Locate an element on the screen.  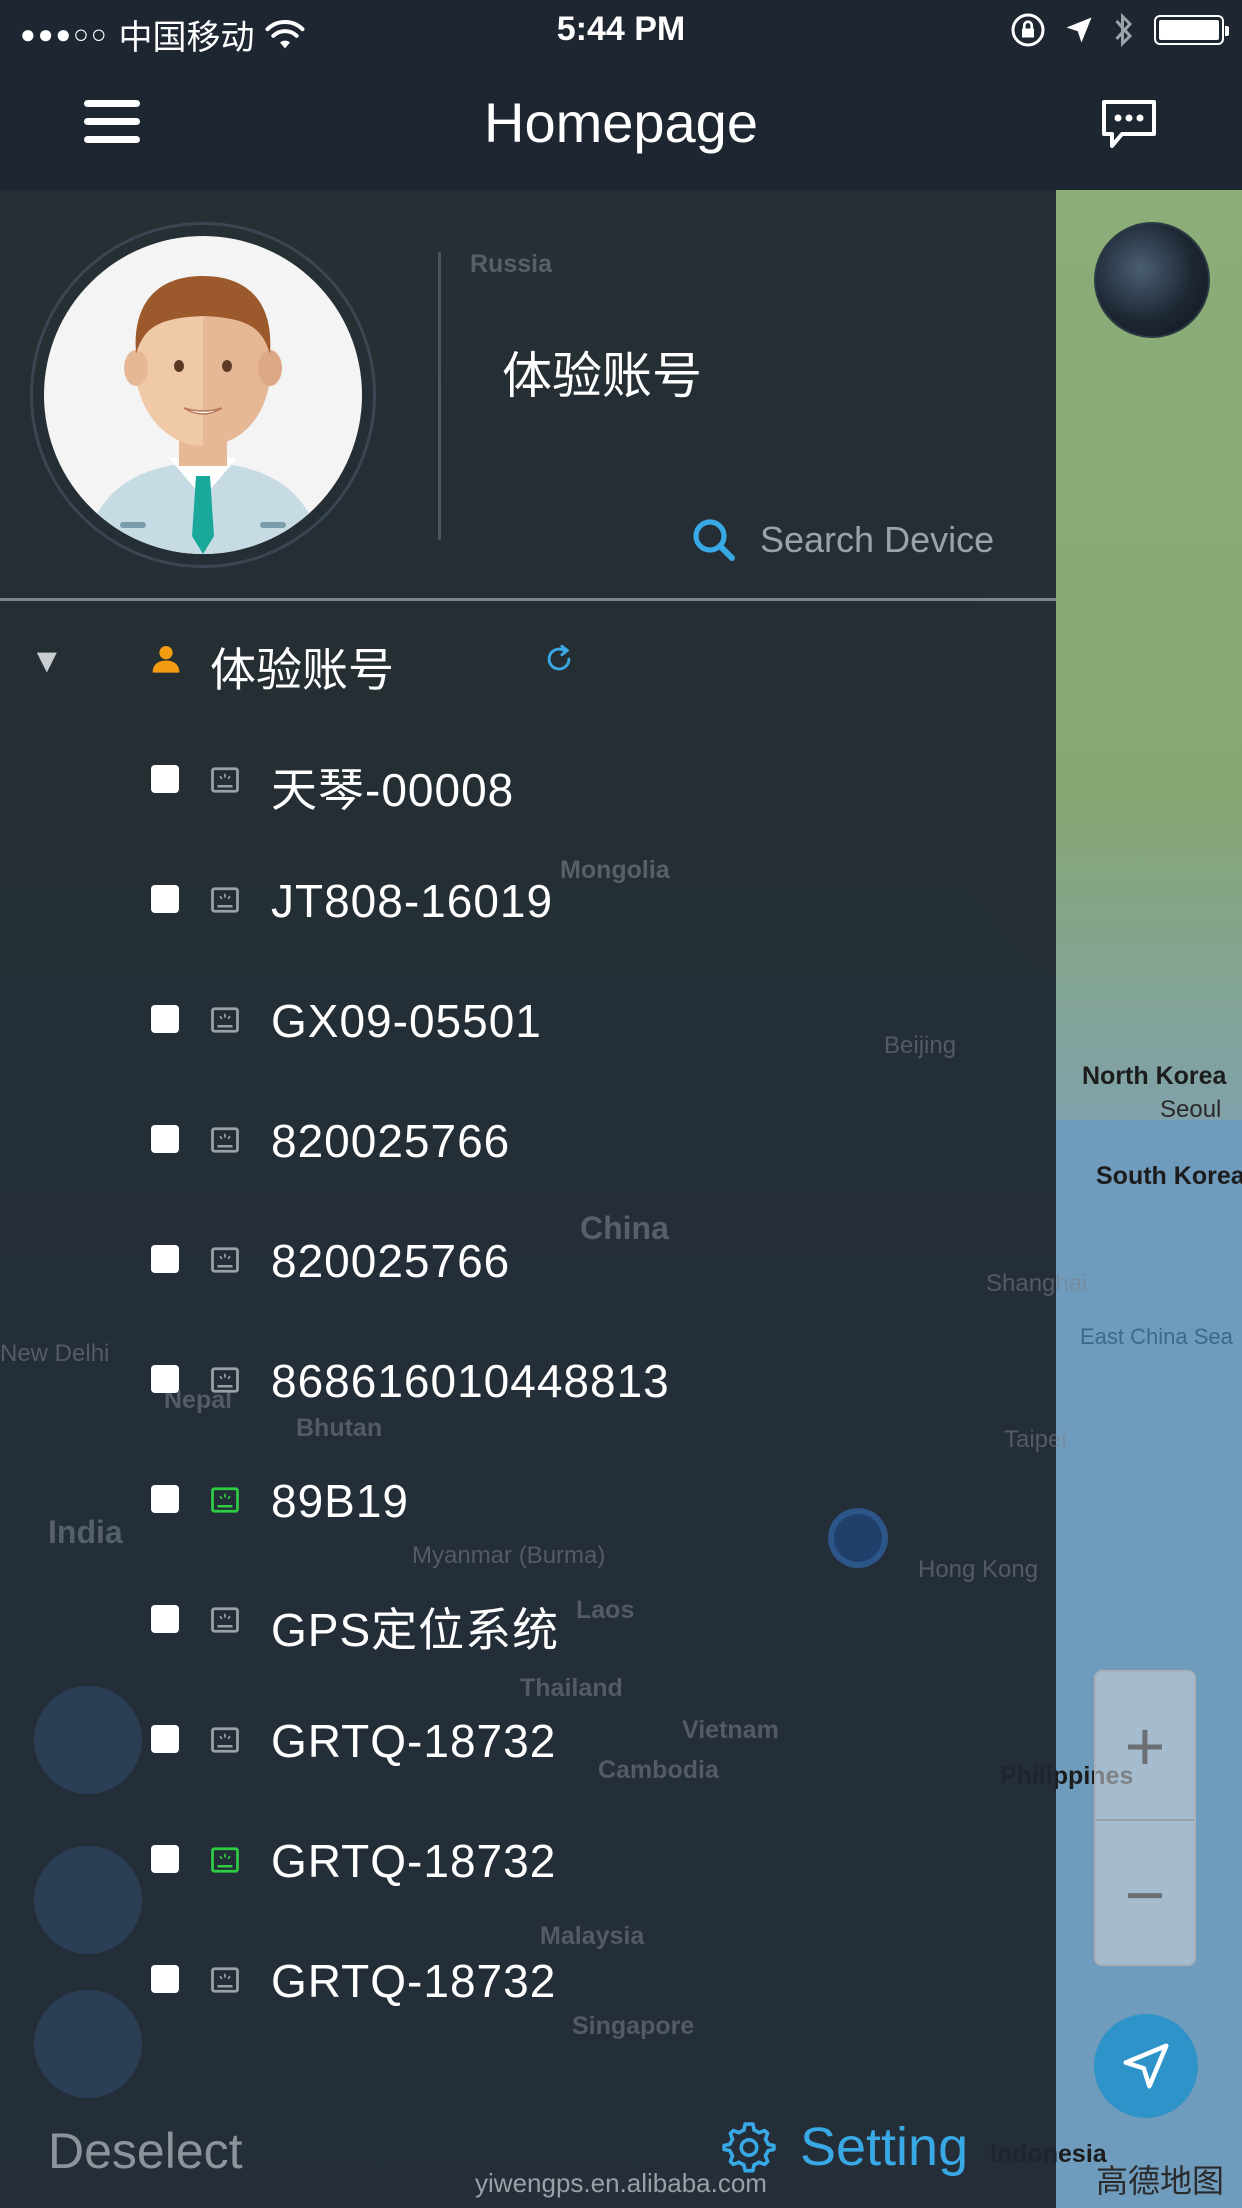
watermark: yiwengps.en.alibaba.com is located at coordinates (621, 2183).